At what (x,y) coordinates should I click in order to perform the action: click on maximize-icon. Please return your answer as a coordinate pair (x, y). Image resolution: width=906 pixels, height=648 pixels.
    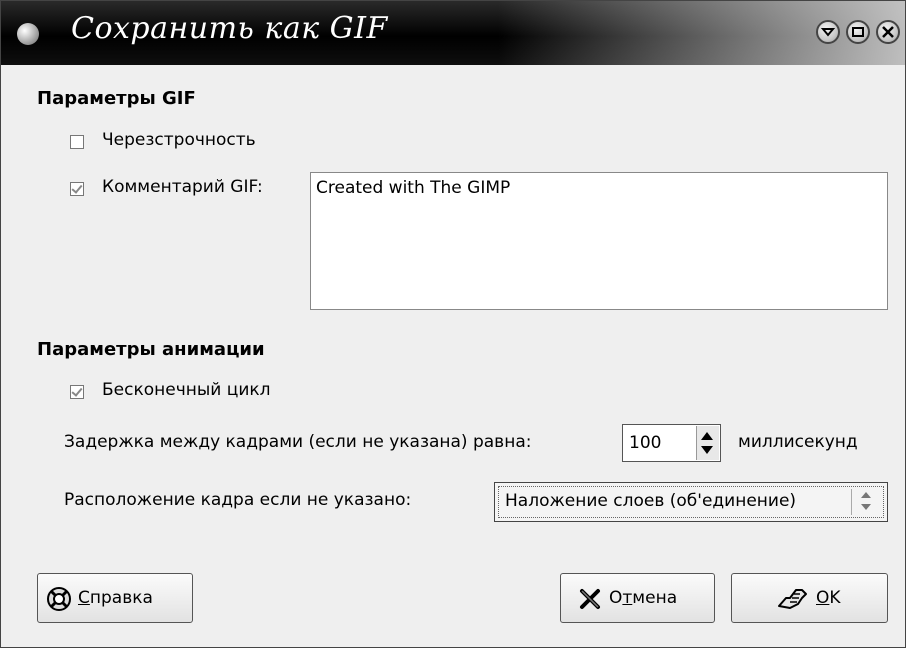
    Looking at the image, I should click on (858, 32).